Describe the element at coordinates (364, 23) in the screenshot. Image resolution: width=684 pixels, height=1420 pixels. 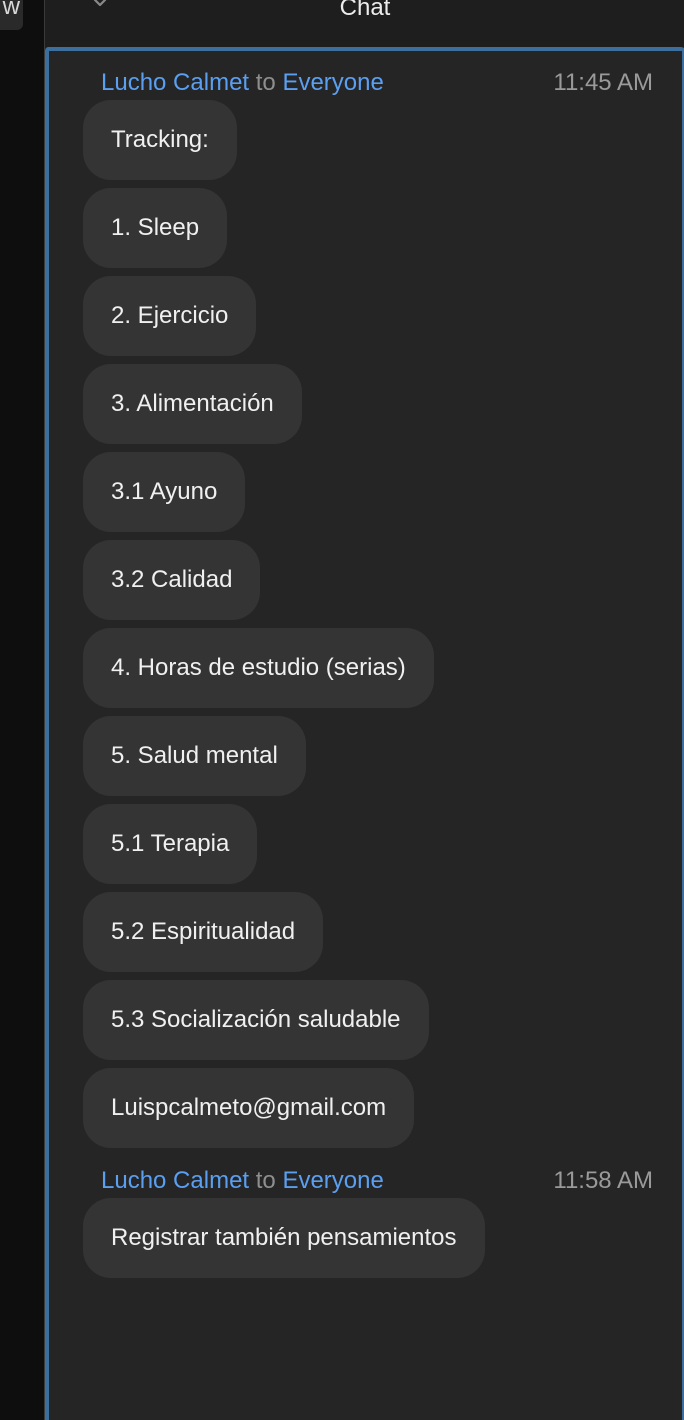
I see `chat-panel-header: Chat` at that location.